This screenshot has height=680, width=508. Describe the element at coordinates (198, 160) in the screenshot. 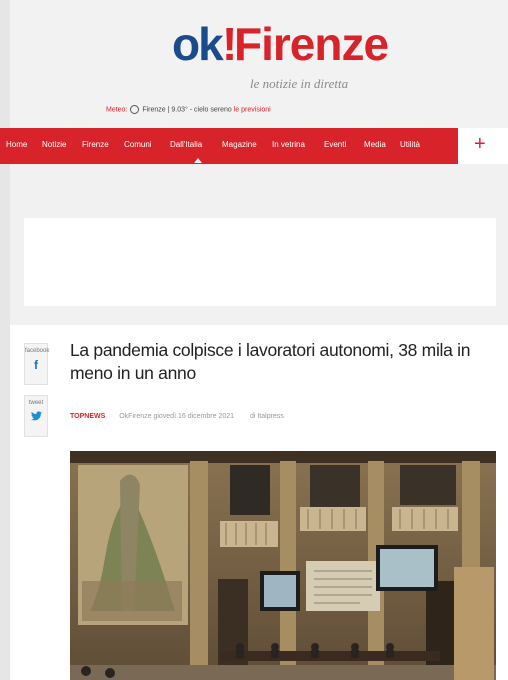

I see `nav-active-indicator` at that location.